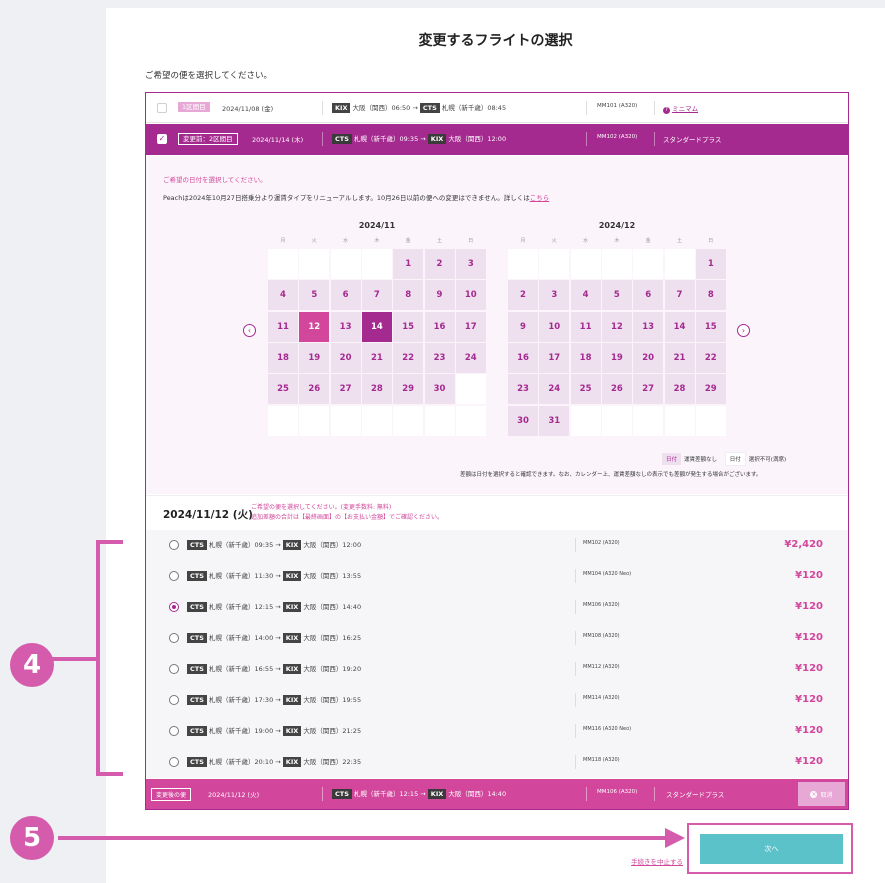 This screenshot has height=883, width=885. Describe the element at coordinates (540, 198) in the screenshot. I see `details-link: こちら` at that location.